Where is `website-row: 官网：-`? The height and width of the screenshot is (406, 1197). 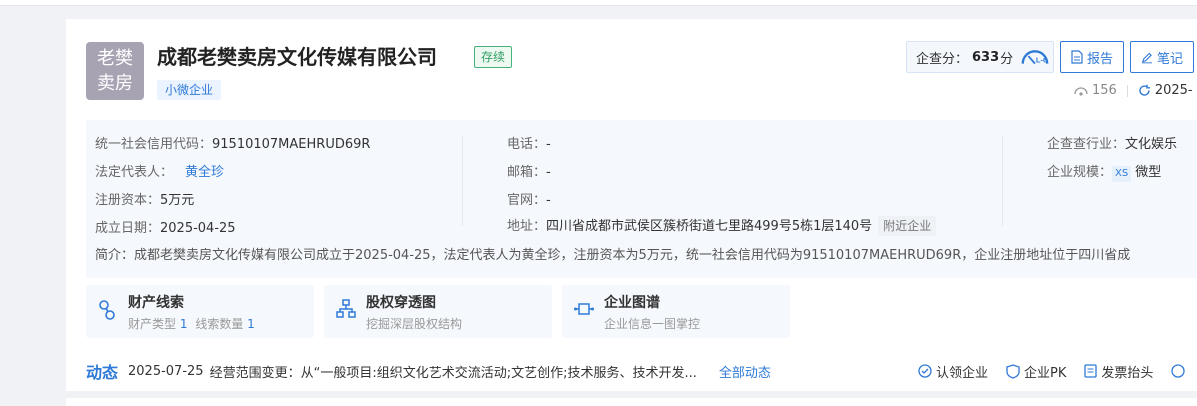 website-row: 官网：- is located at coordinates (529, 198).